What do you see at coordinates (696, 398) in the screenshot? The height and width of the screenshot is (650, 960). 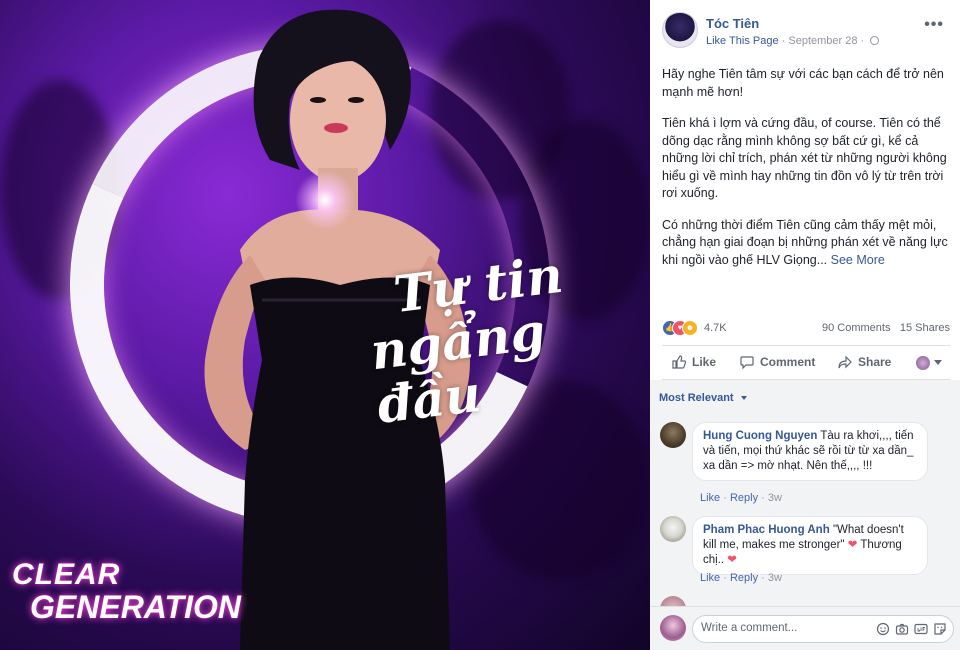 I see `comment-sort-label: Most Relevant` at bounding box center [696, 398].